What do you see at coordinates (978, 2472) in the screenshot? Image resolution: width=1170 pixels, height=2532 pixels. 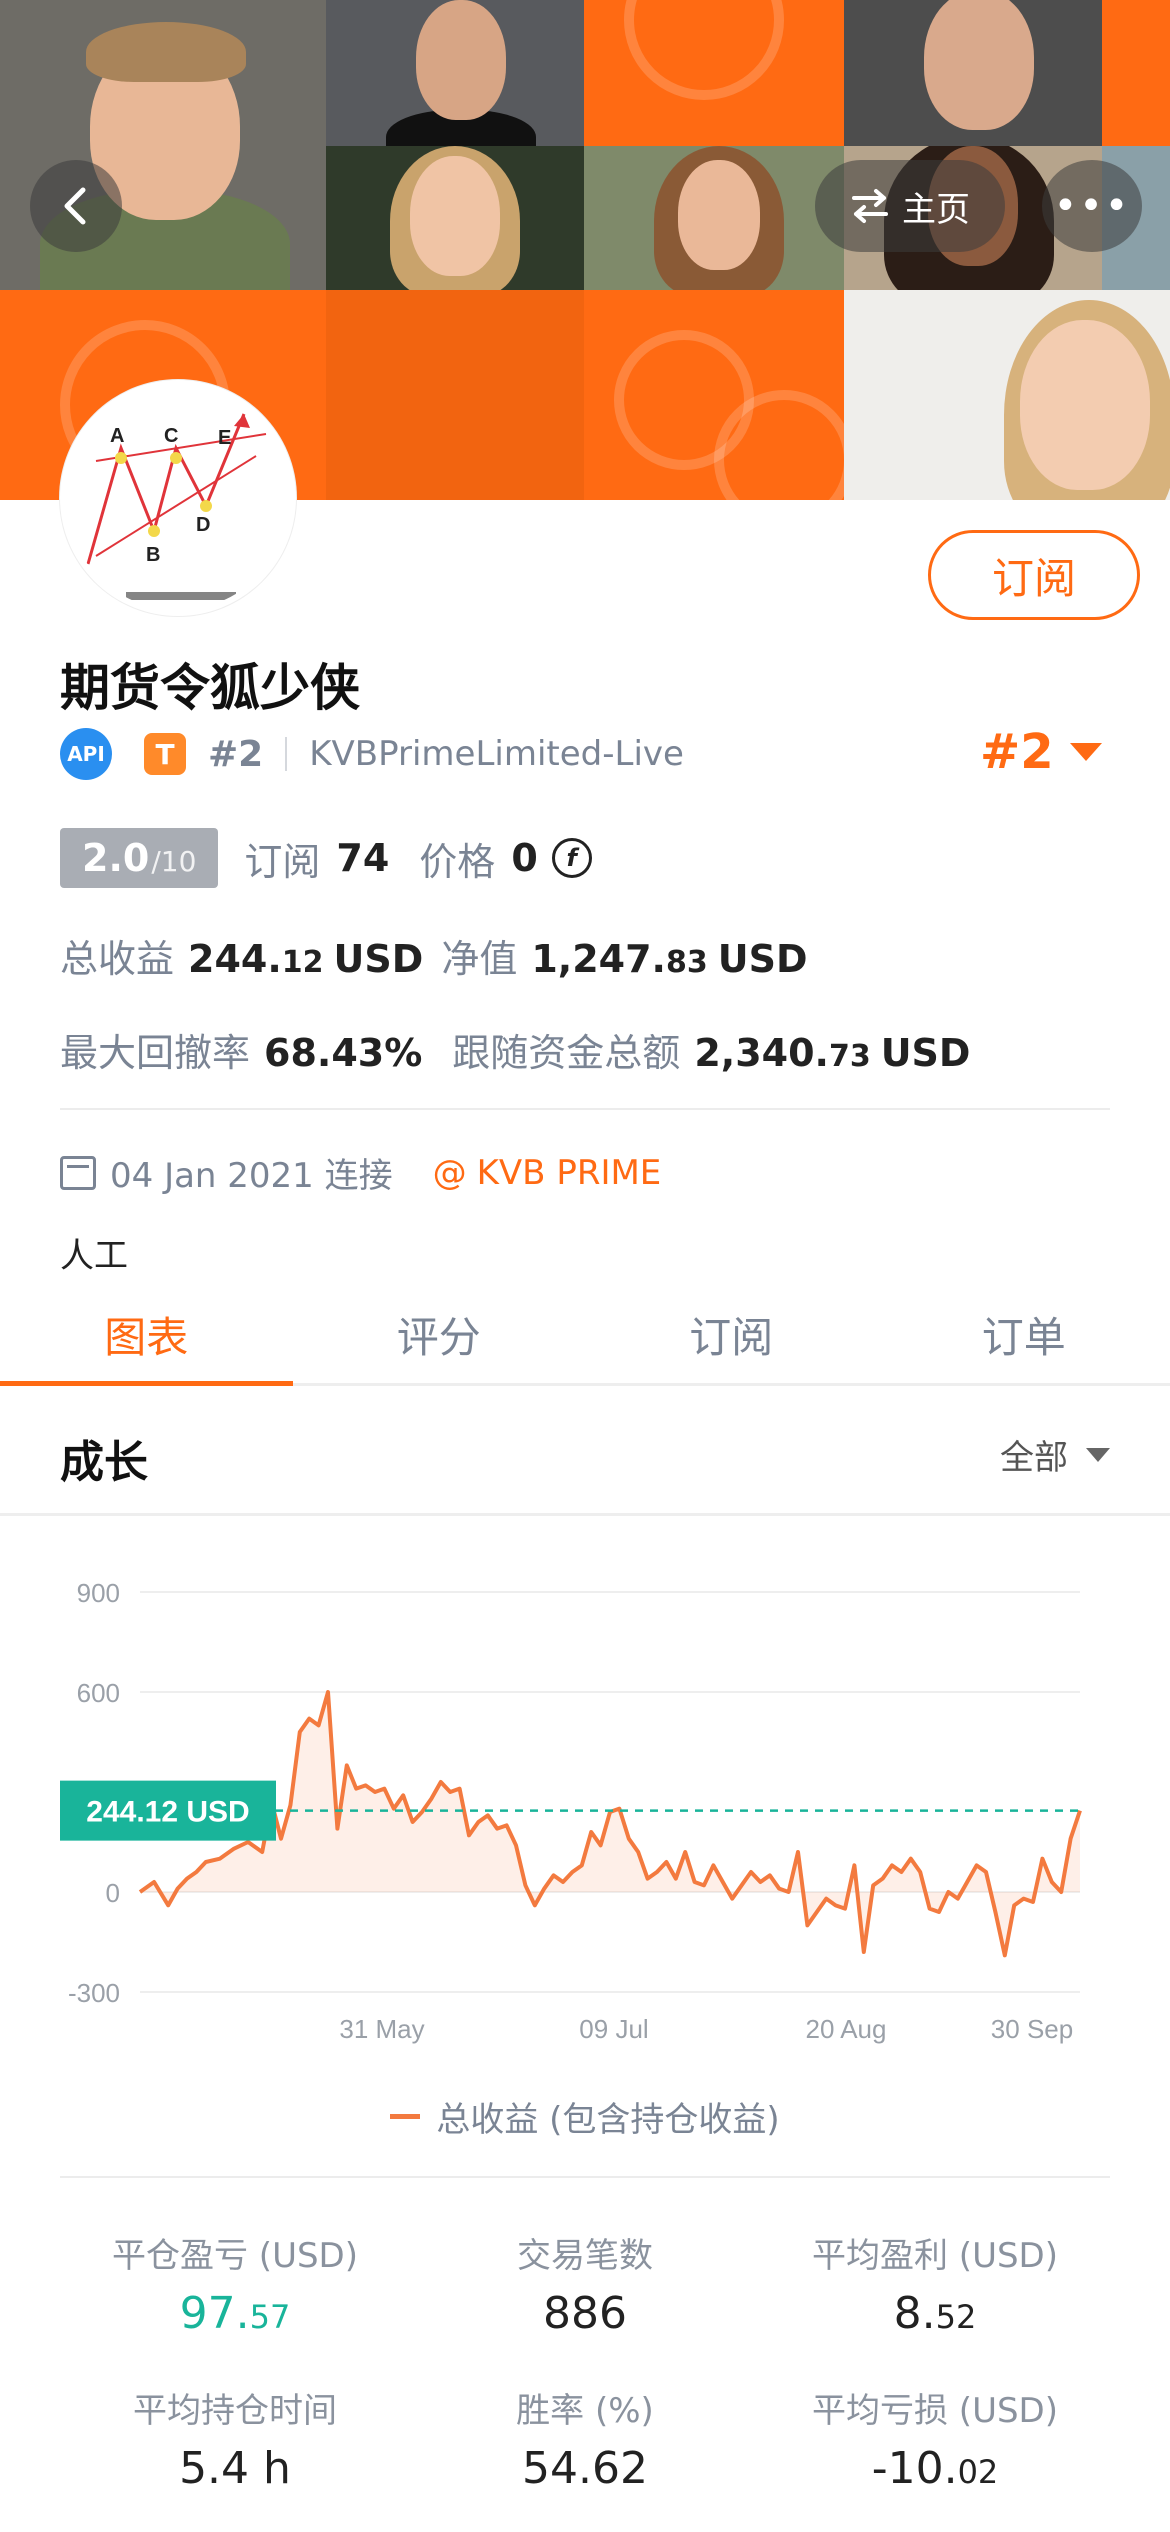 I see `metric-value-decimal: 02` at bounding box center [978, 2472].